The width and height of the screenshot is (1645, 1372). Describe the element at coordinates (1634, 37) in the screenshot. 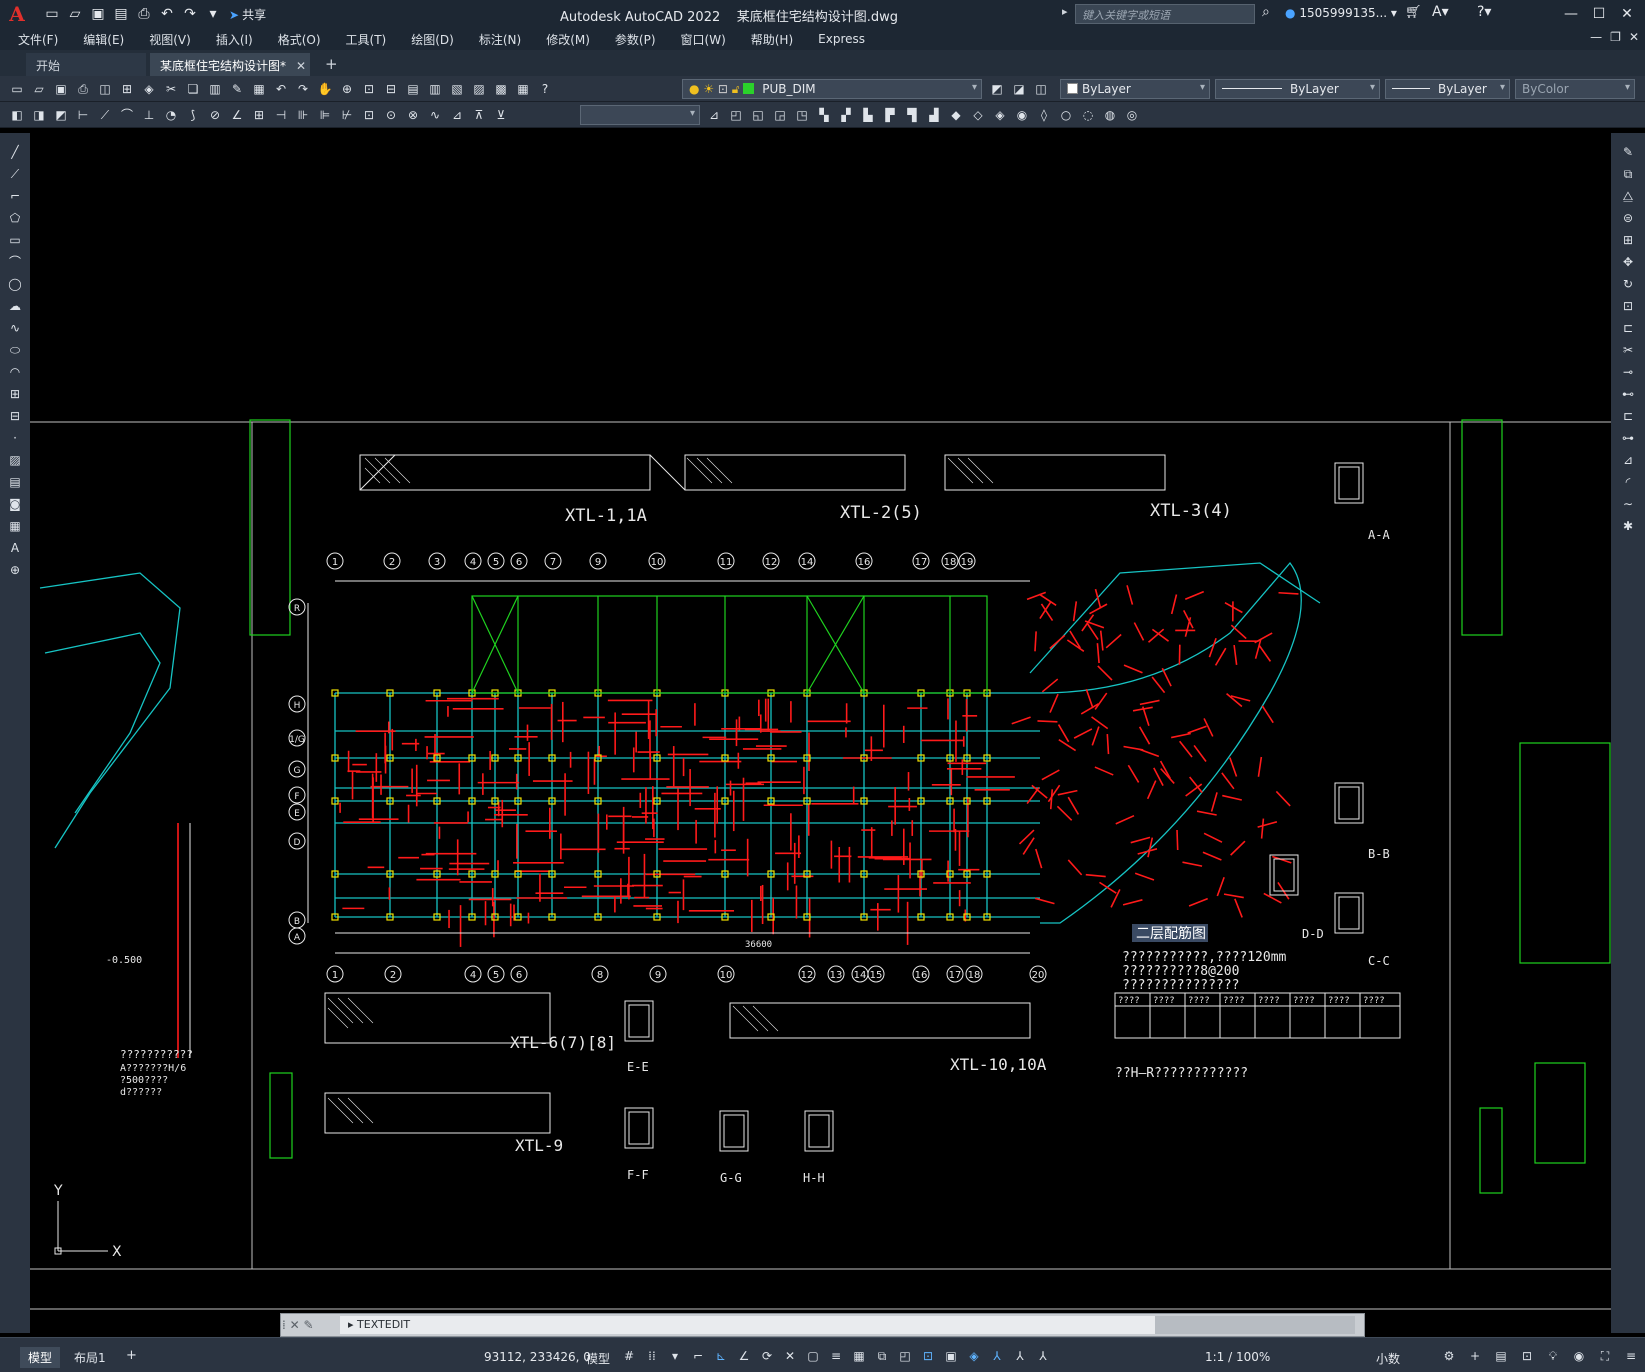

I see `doc-close-icon: ✕` at that location.